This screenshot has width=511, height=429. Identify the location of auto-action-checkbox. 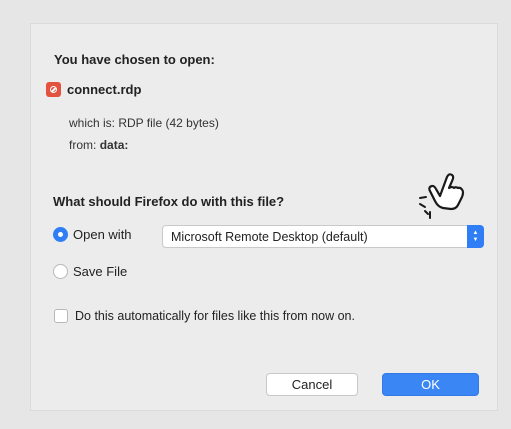
(61, 316).